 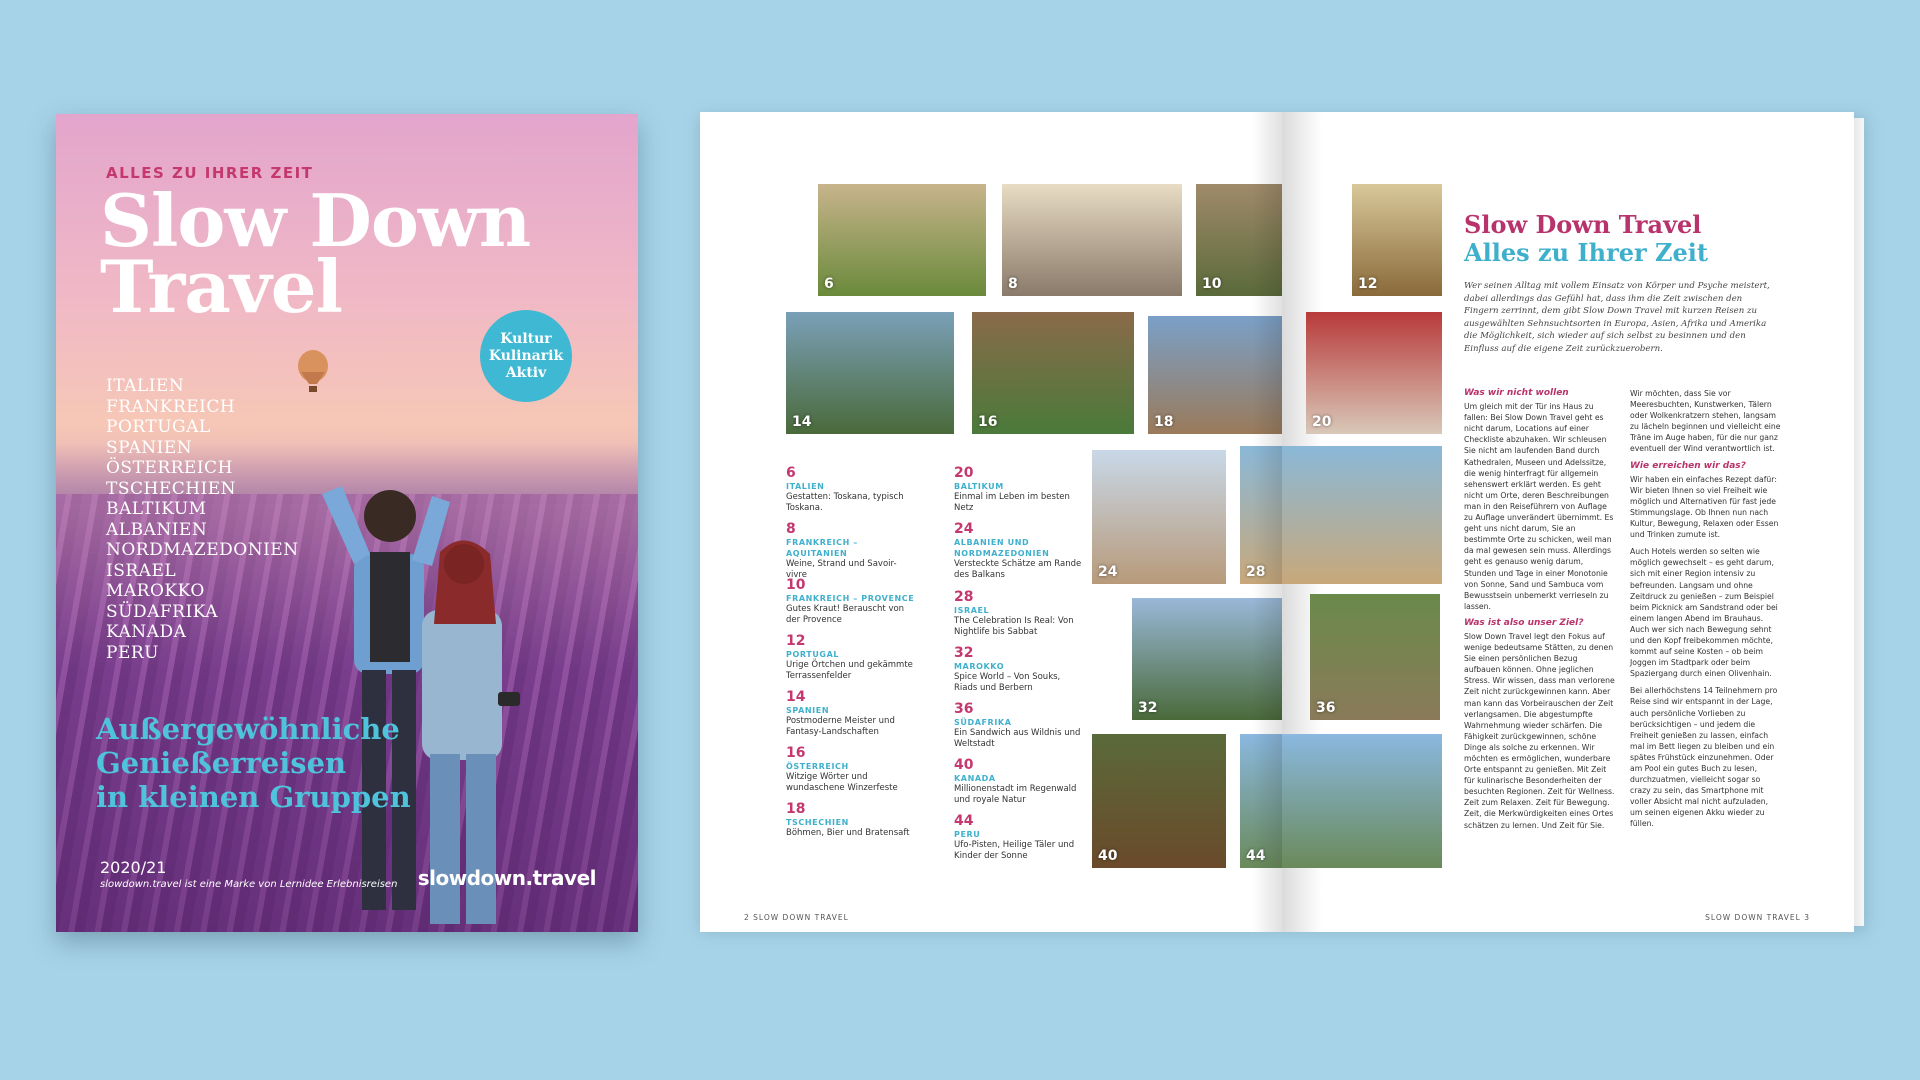 What do you see at coordinates (972, 610) in the screenshot?
I see `toc-destination: ISRAEL` at bounding box center [972, 610].